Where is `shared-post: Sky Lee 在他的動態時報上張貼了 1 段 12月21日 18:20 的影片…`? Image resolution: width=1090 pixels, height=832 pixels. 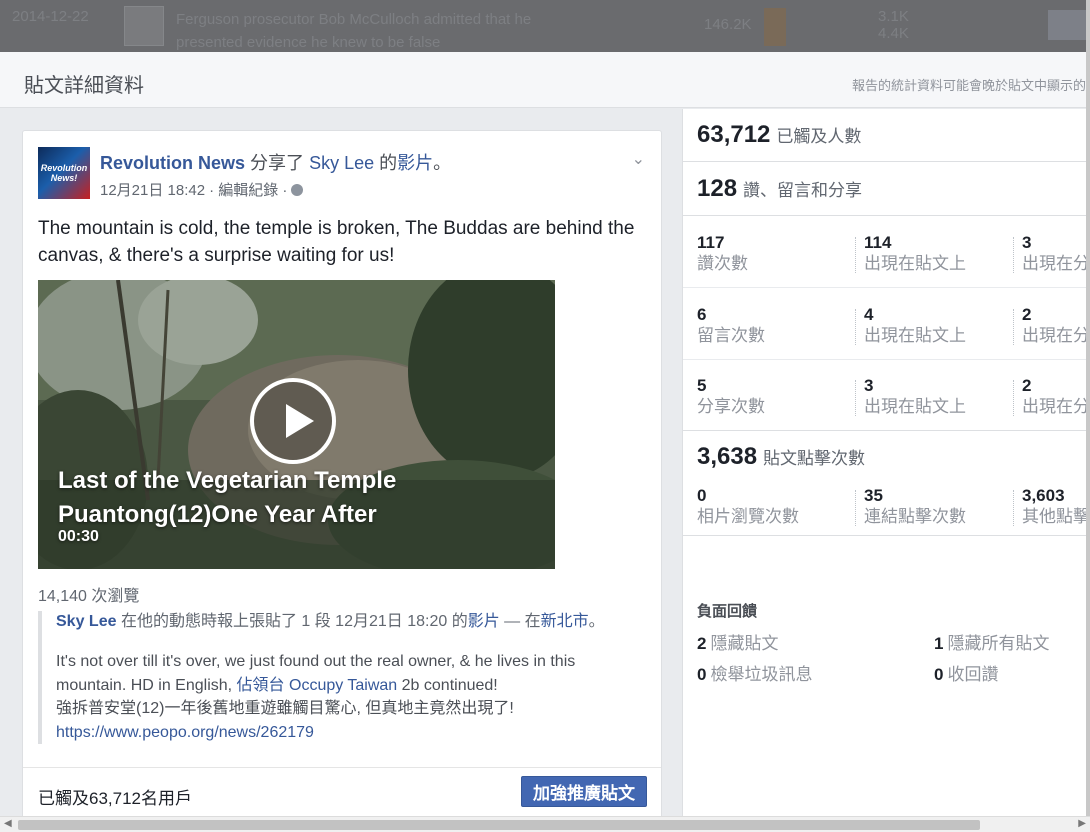
shared-post: Sky Lee 在他的動態時報上張貼了 1 段 12月21日 18:20 的影片… is located at coordinates (343, 677).